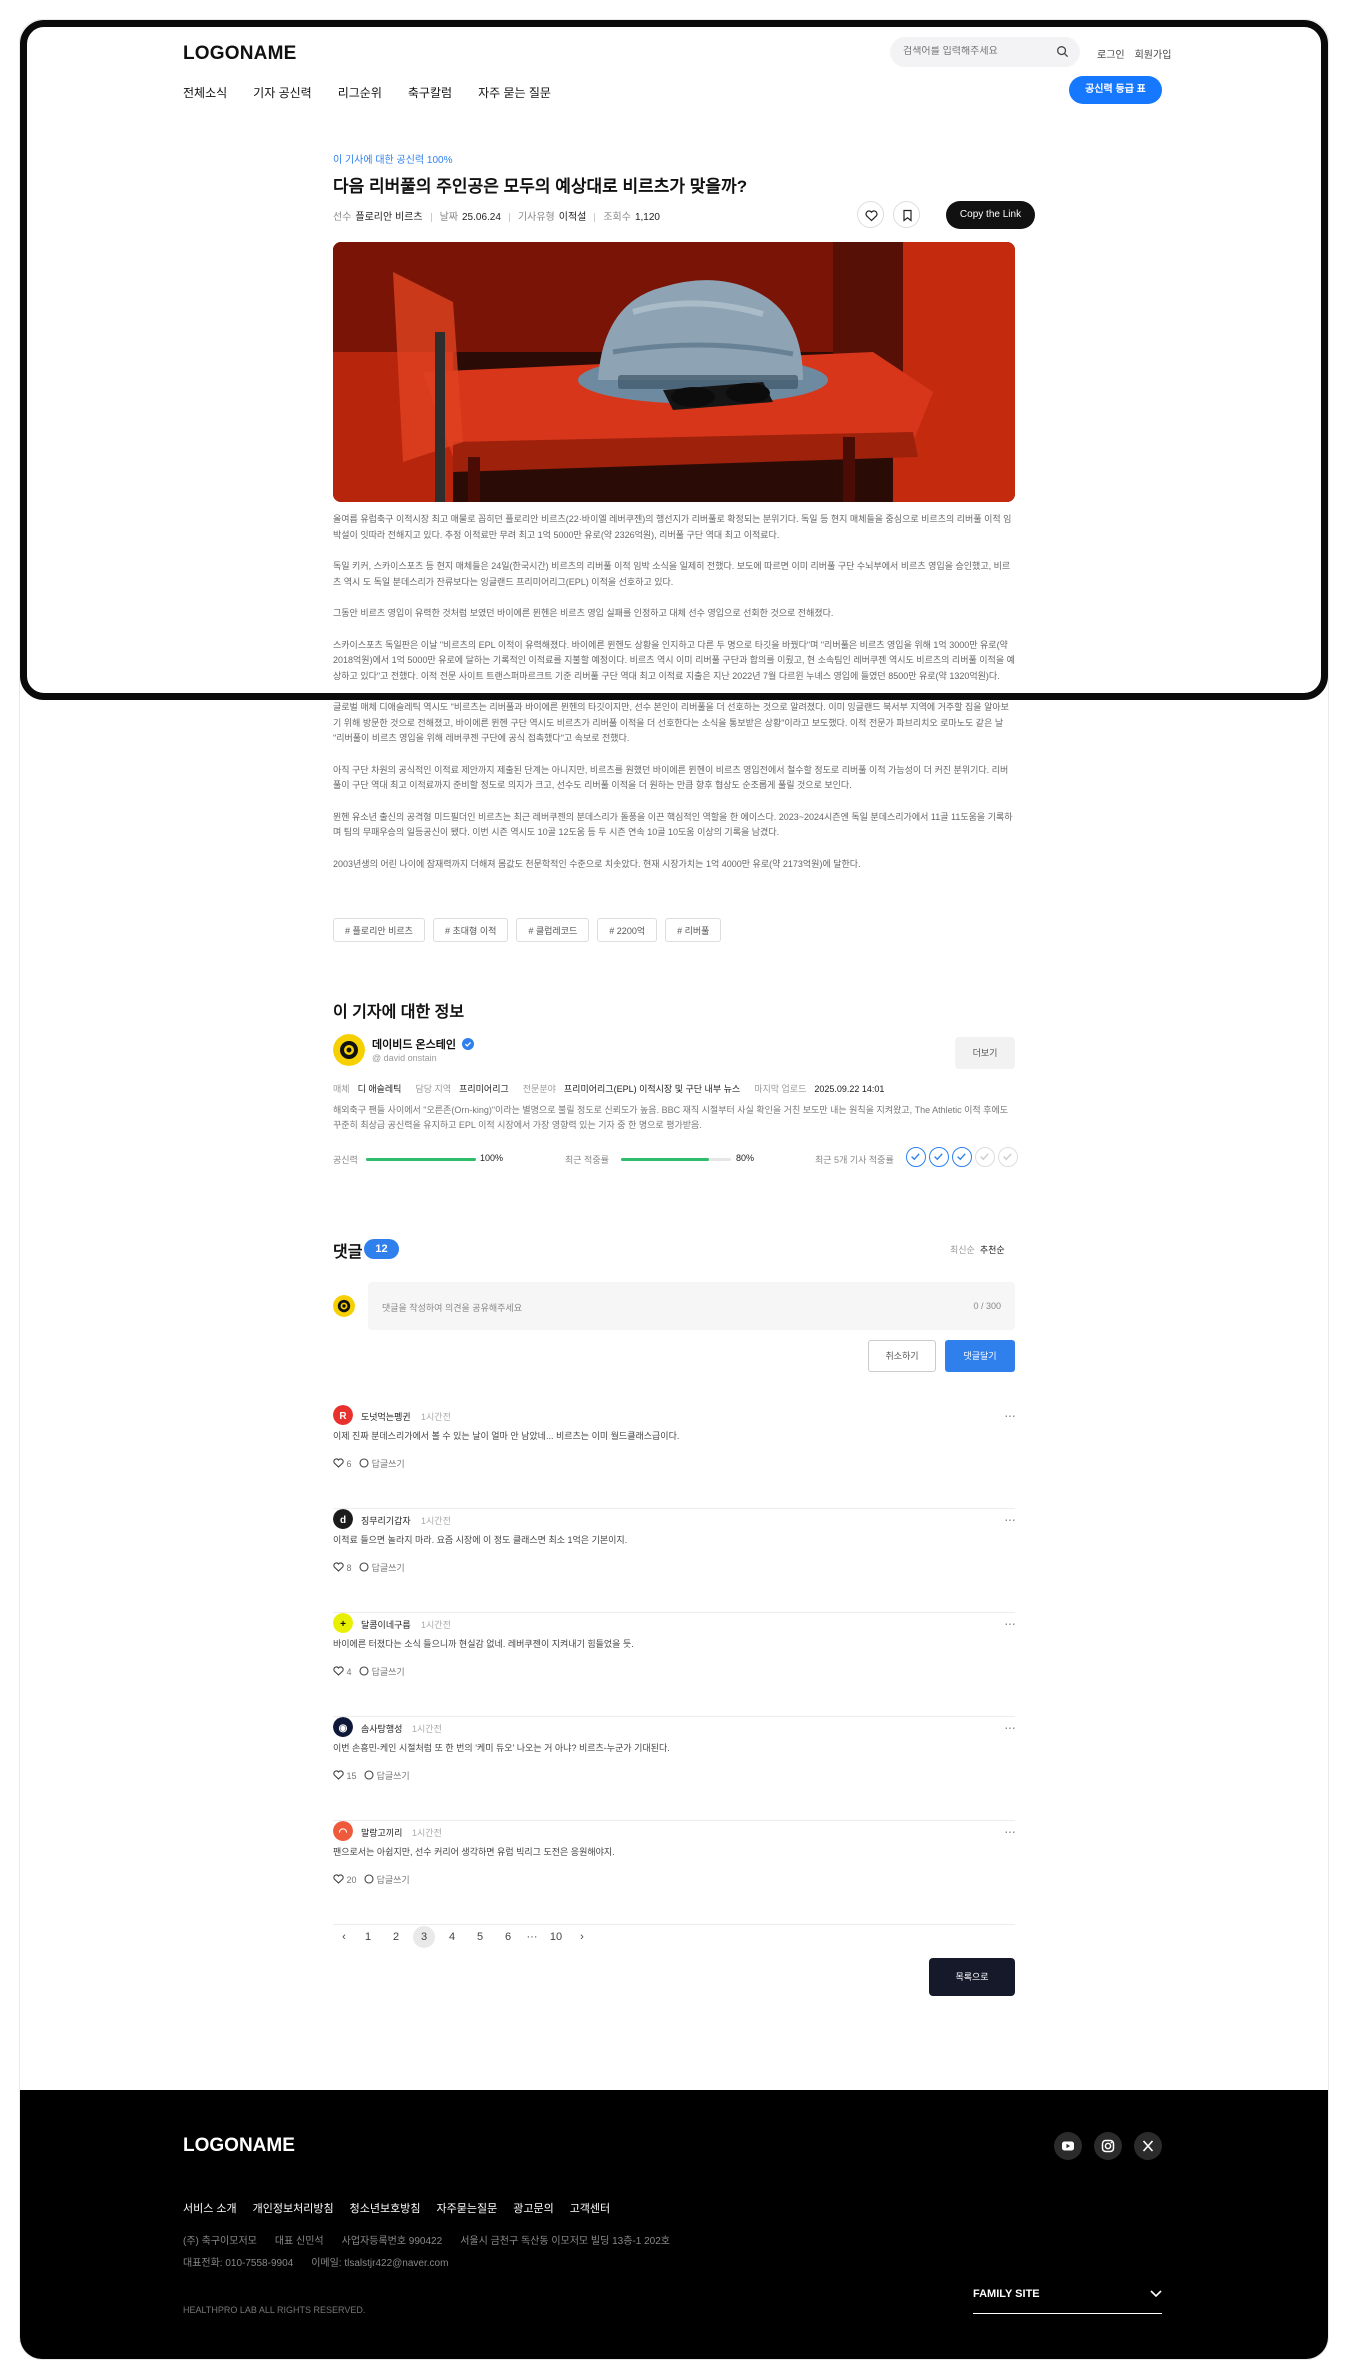 This screenshot has width=1348, height=2379. What do you see at coordinates (627, 930) in the screenshot?
I see `tag-chip: # 2200억` at bounding box center [627, 930].